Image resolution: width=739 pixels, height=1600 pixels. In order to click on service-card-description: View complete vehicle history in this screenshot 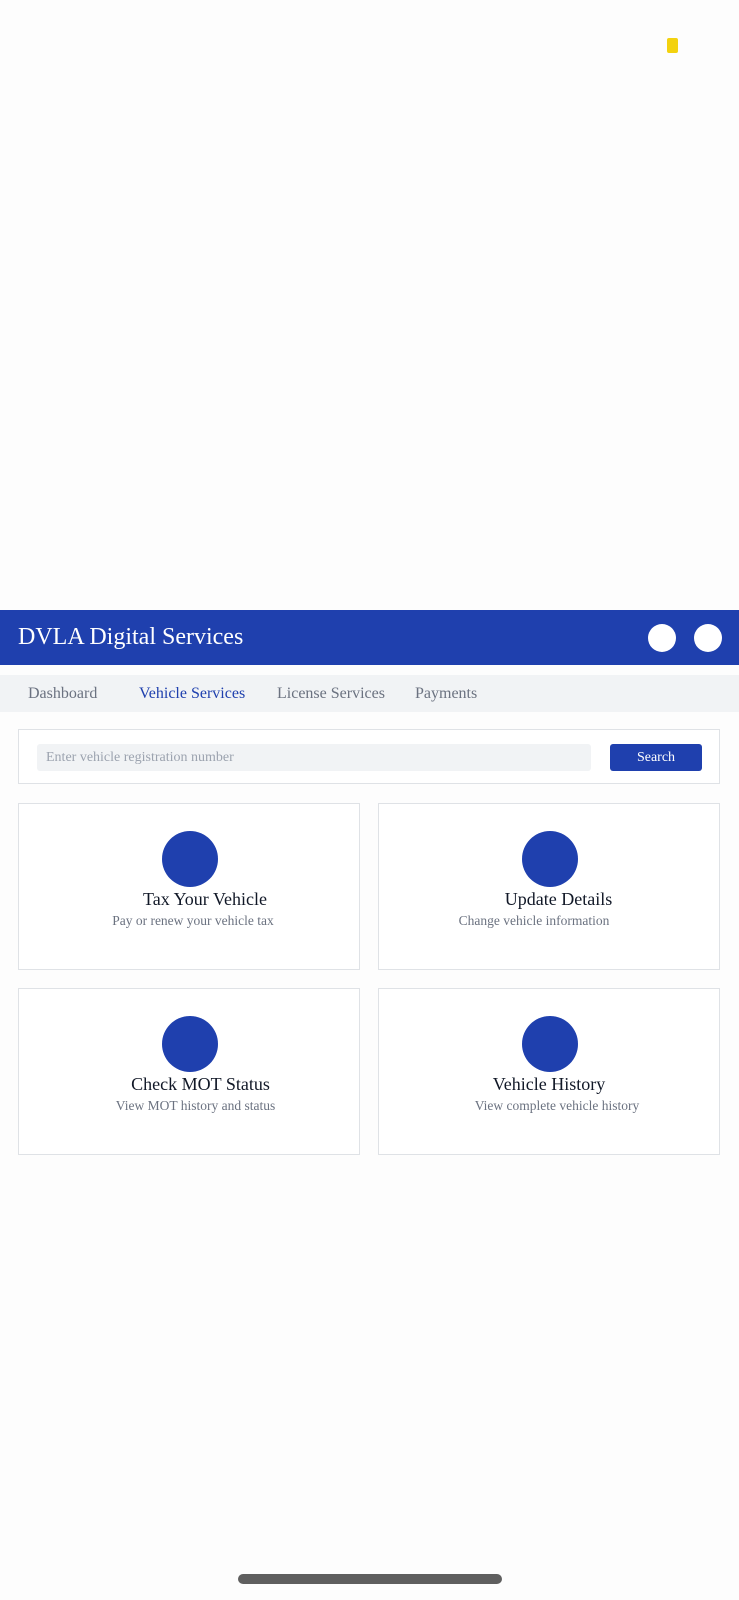, I will do `click(557, 1105)`.